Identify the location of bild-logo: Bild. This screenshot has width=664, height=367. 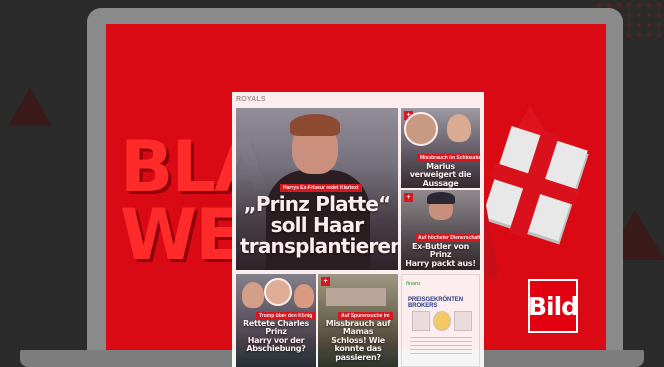
(553, 306).